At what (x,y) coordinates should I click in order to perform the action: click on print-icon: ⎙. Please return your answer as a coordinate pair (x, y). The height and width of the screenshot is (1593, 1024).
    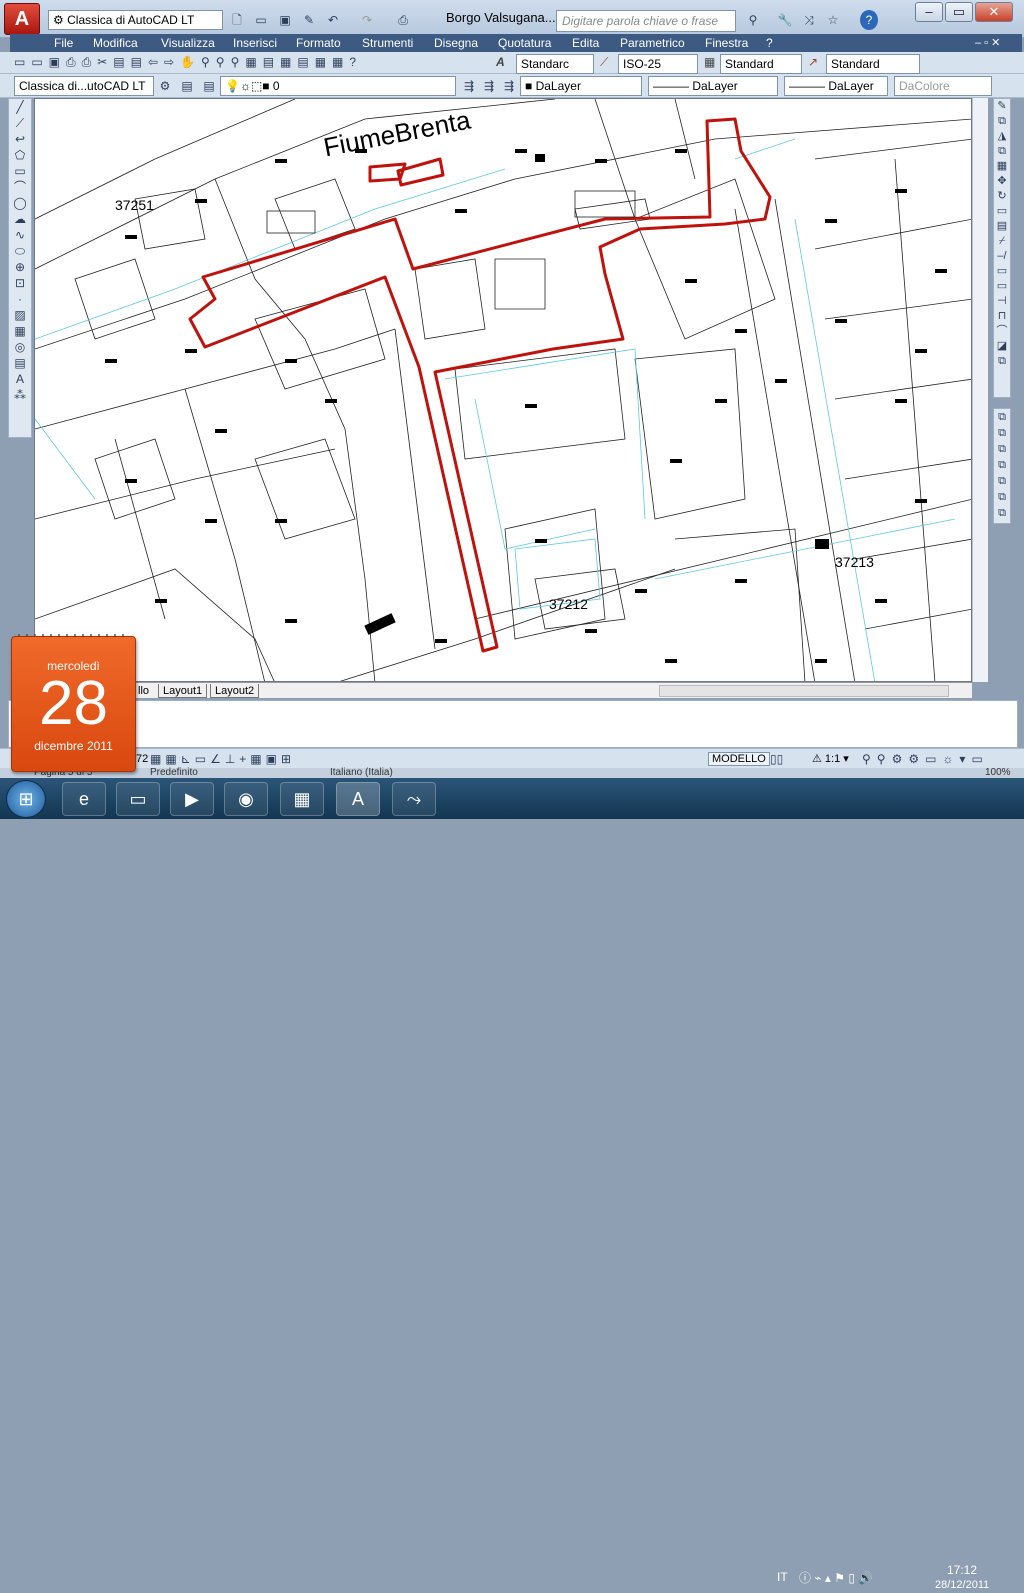
    Looking at the image, I should click on (403, 20).